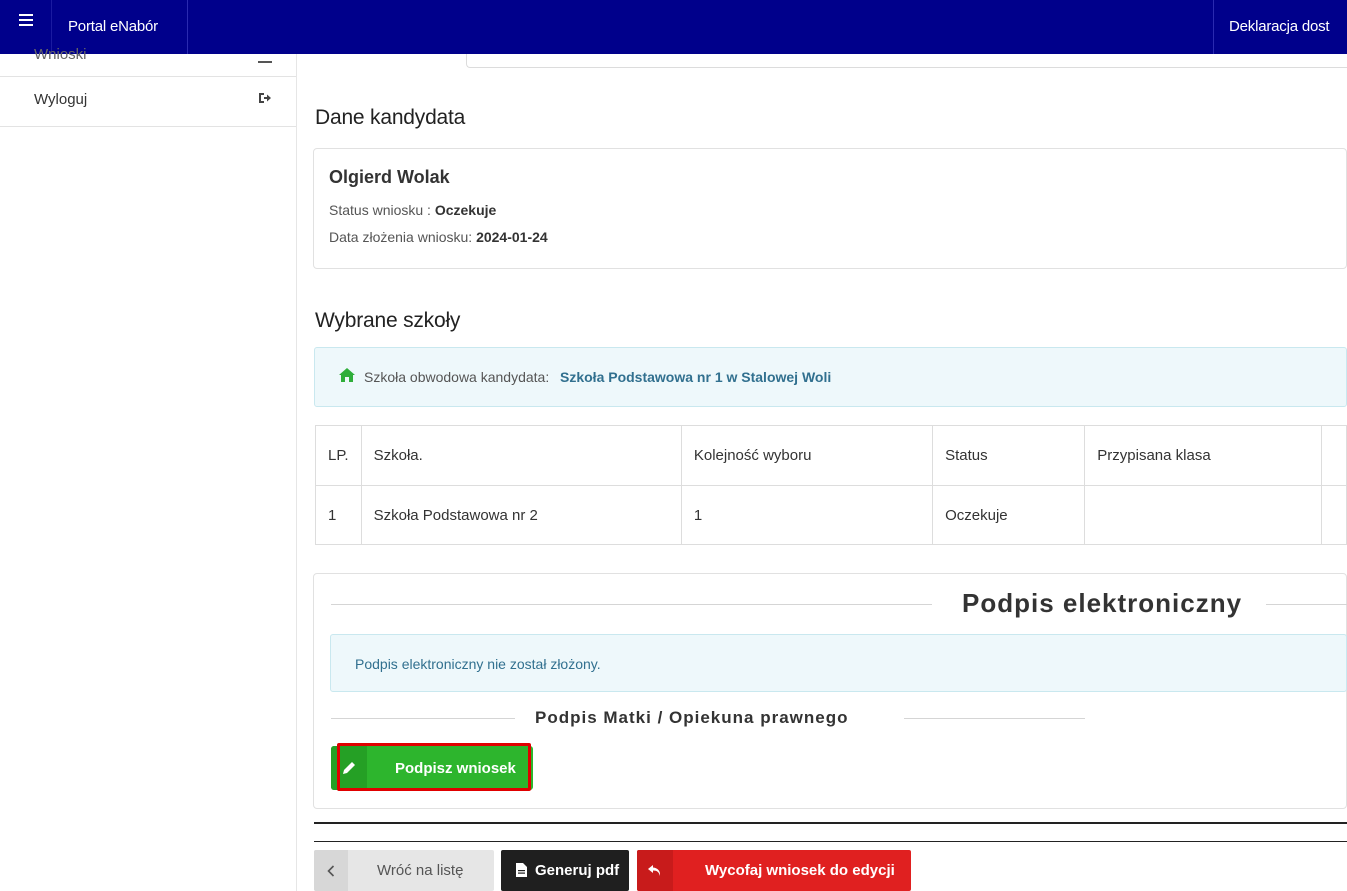 This screenshot has height=891, width=1347. Describe the element at coordinates (1213, 27) in the screenshot. I see `navbar-divider` at that location.